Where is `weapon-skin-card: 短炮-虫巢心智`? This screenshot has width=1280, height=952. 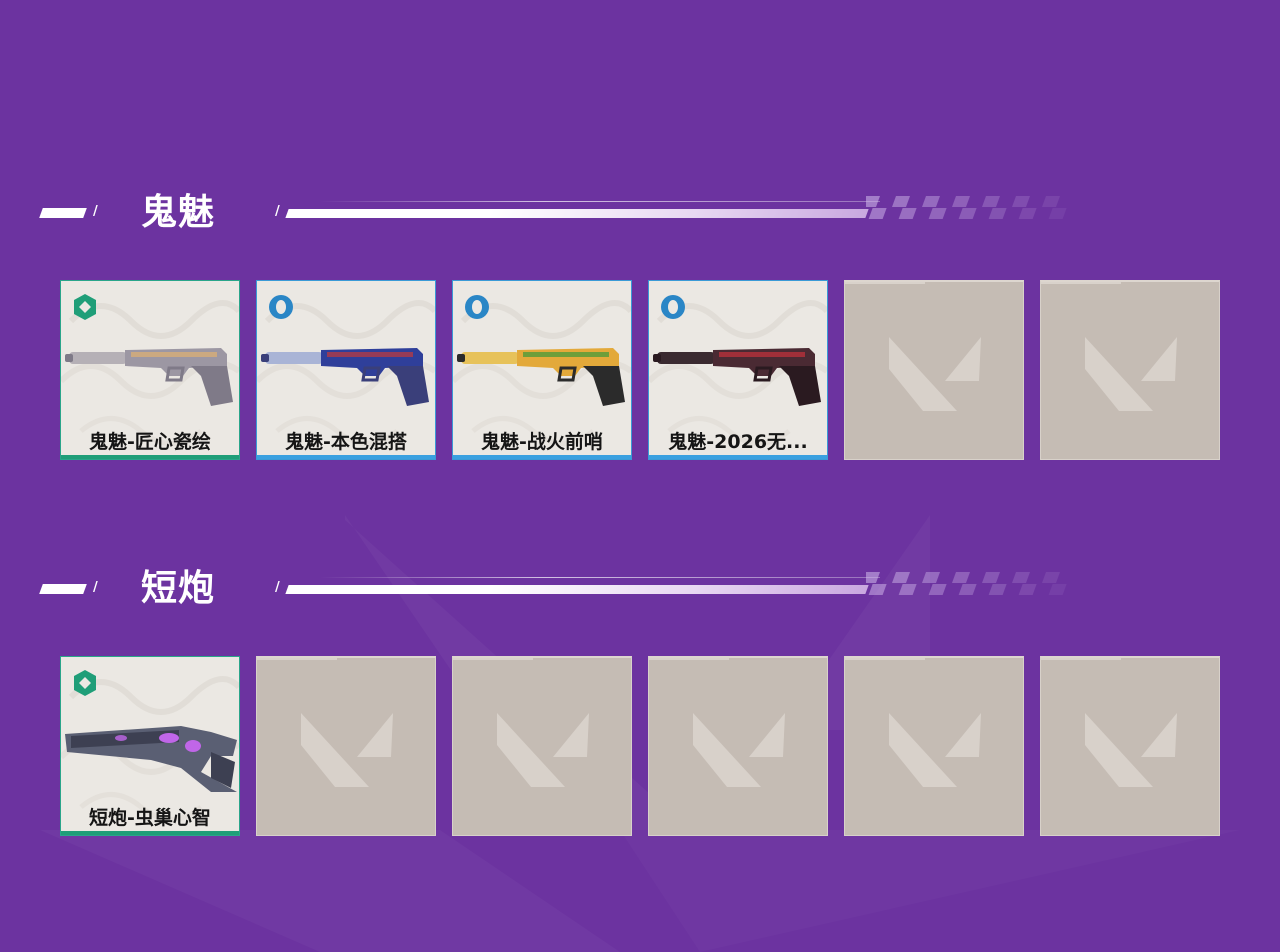 weapon-skin-card: 短炮-虫巢心智 is located at coordinates (150, 746).